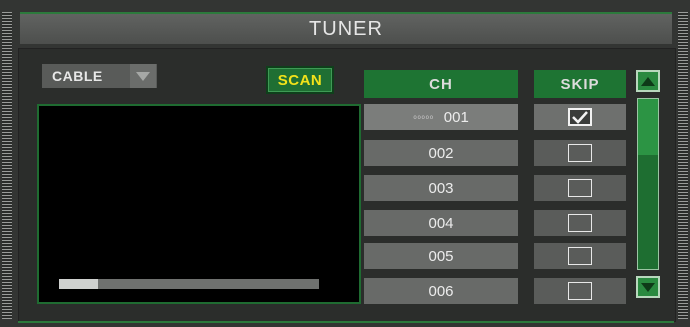 This screenshot has height=327, width=690. What do you see at coordinates (346, 322) in the screenshot?
I see `bottom-divider` at bounding box center [346, 322].